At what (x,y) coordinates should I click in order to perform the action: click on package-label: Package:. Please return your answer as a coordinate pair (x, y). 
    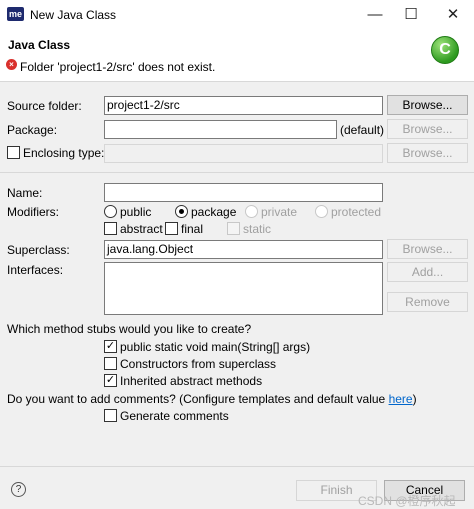
    Looking at the image, I should click on (32, 130).